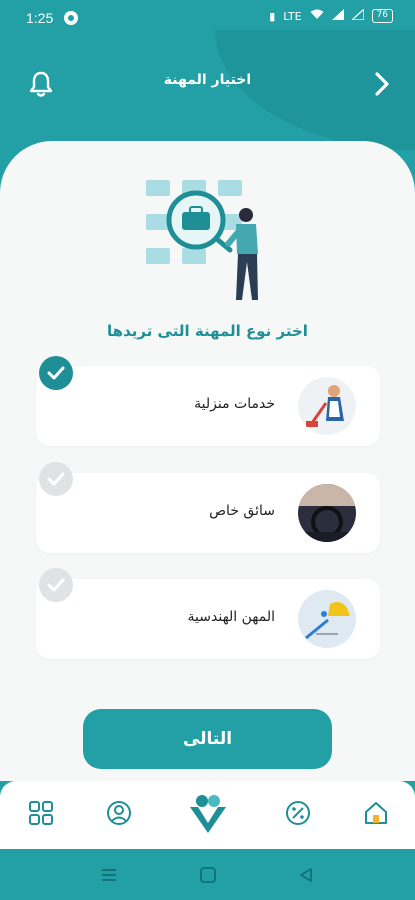 This screenshot has height=900, width=415. I want to click on header: اختيار المهنة, so click(207, 83).